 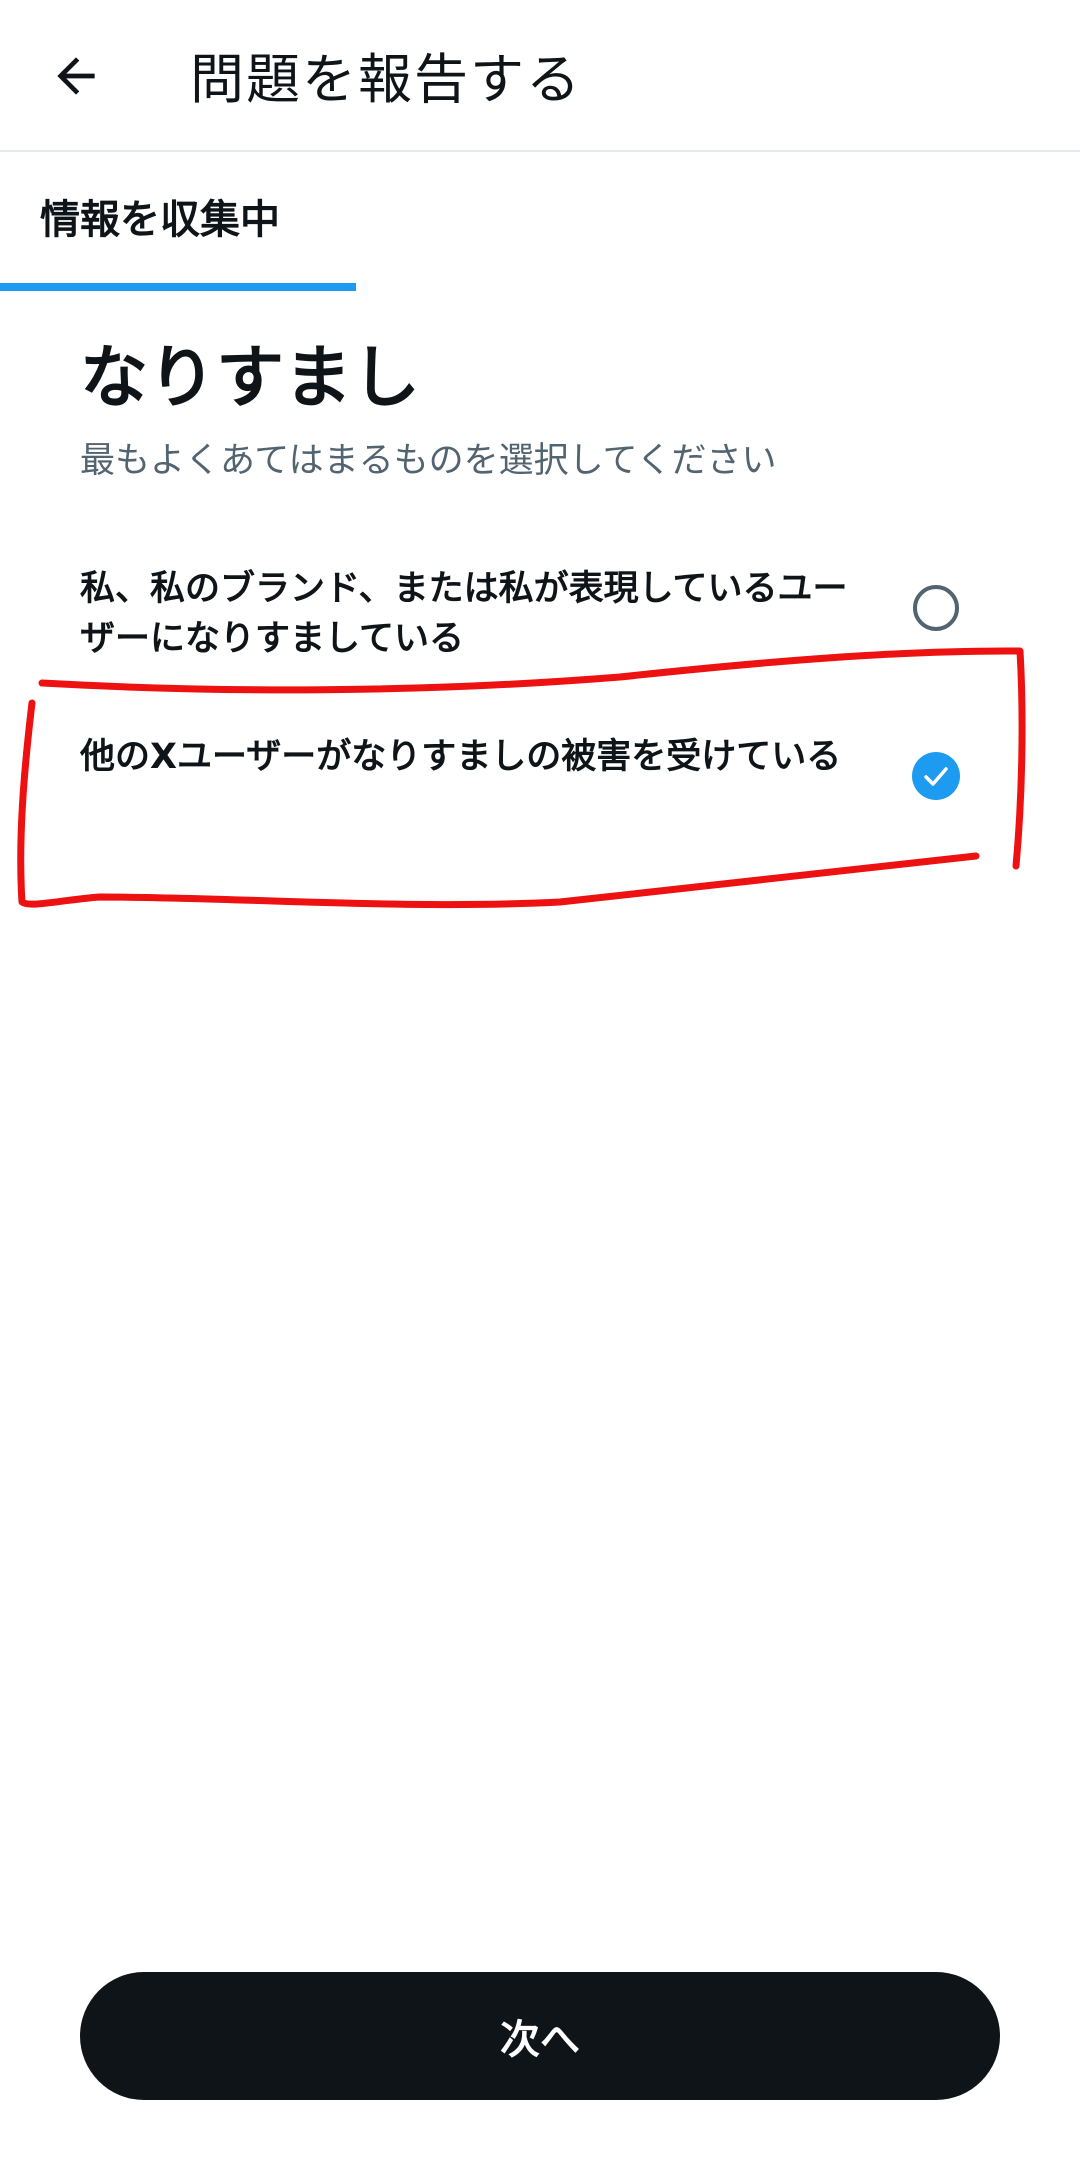 What do you see at coordinates (428, 461) in the screenshot?
I see `page-subtitle: 最もよくあてはまるものを選択してください` at bounding box center [428, 461].